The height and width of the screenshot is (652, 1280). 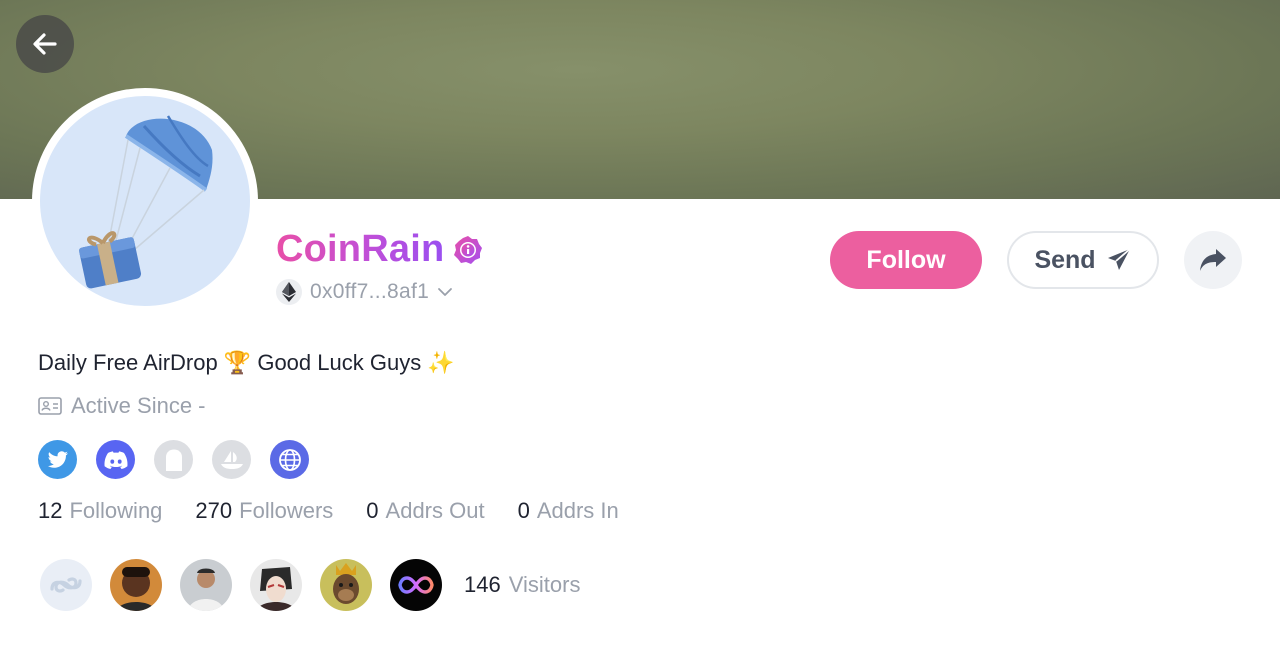 What do you see at coordinates (138, 405) in the screenshot?
I see `active-since-text: Active Since -` at bounding box center [138, 405].